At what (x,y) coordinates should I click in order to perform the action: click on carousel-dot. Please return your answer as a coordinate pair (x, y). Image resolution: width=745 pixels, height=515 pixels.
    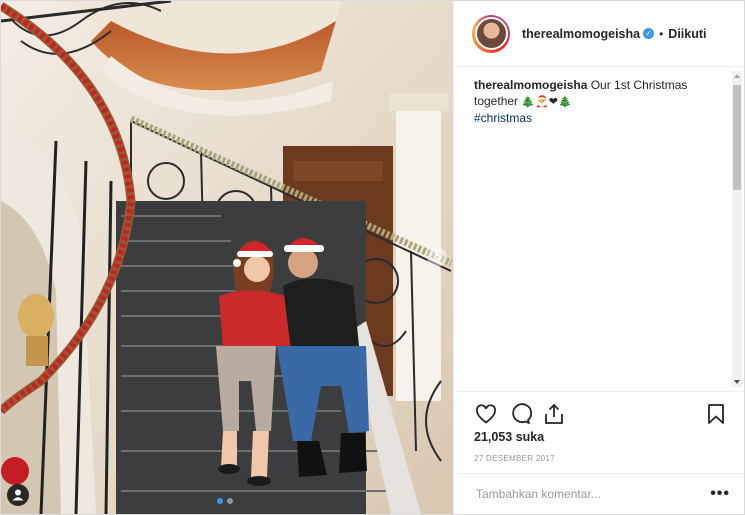
    Looking at the image, I should click on (230, 501).